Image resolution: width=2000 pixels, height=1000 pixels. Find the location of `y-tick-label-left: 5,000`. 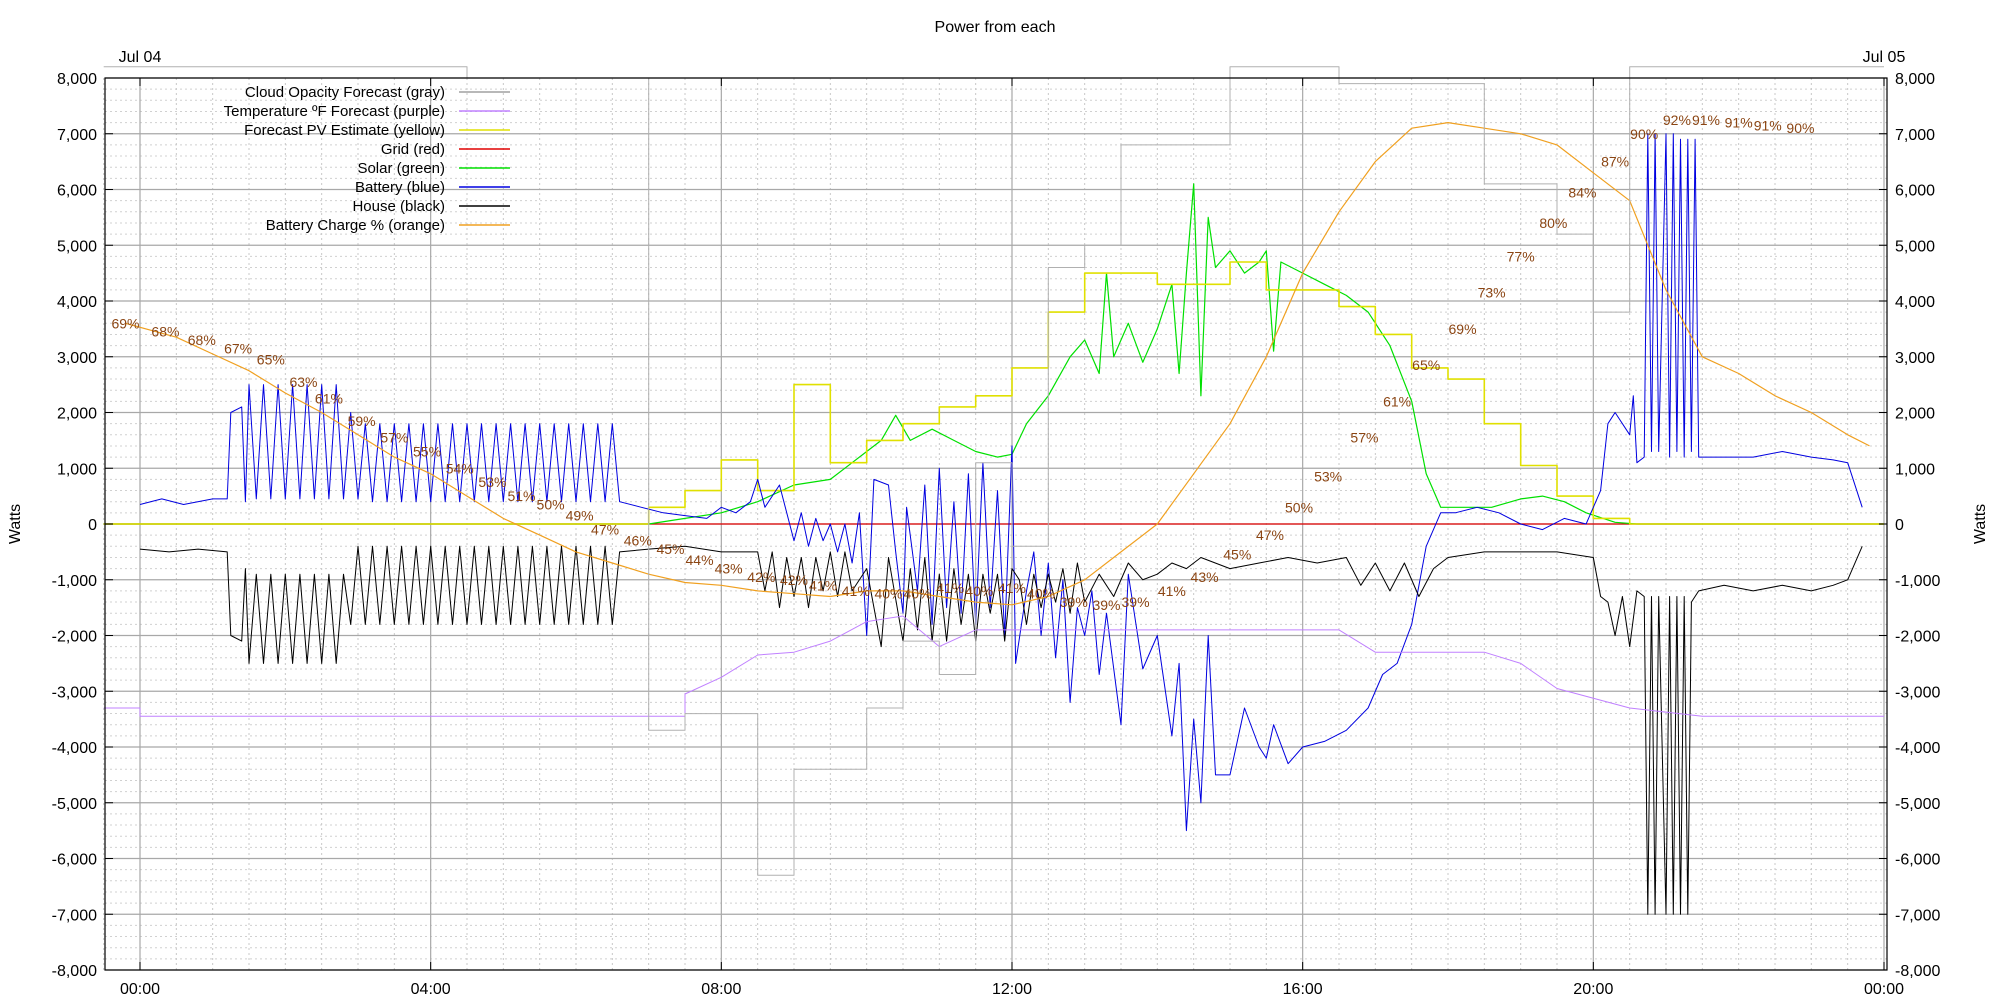

y-tick-label-left: 5,000 is located at coordinates (77, 246).